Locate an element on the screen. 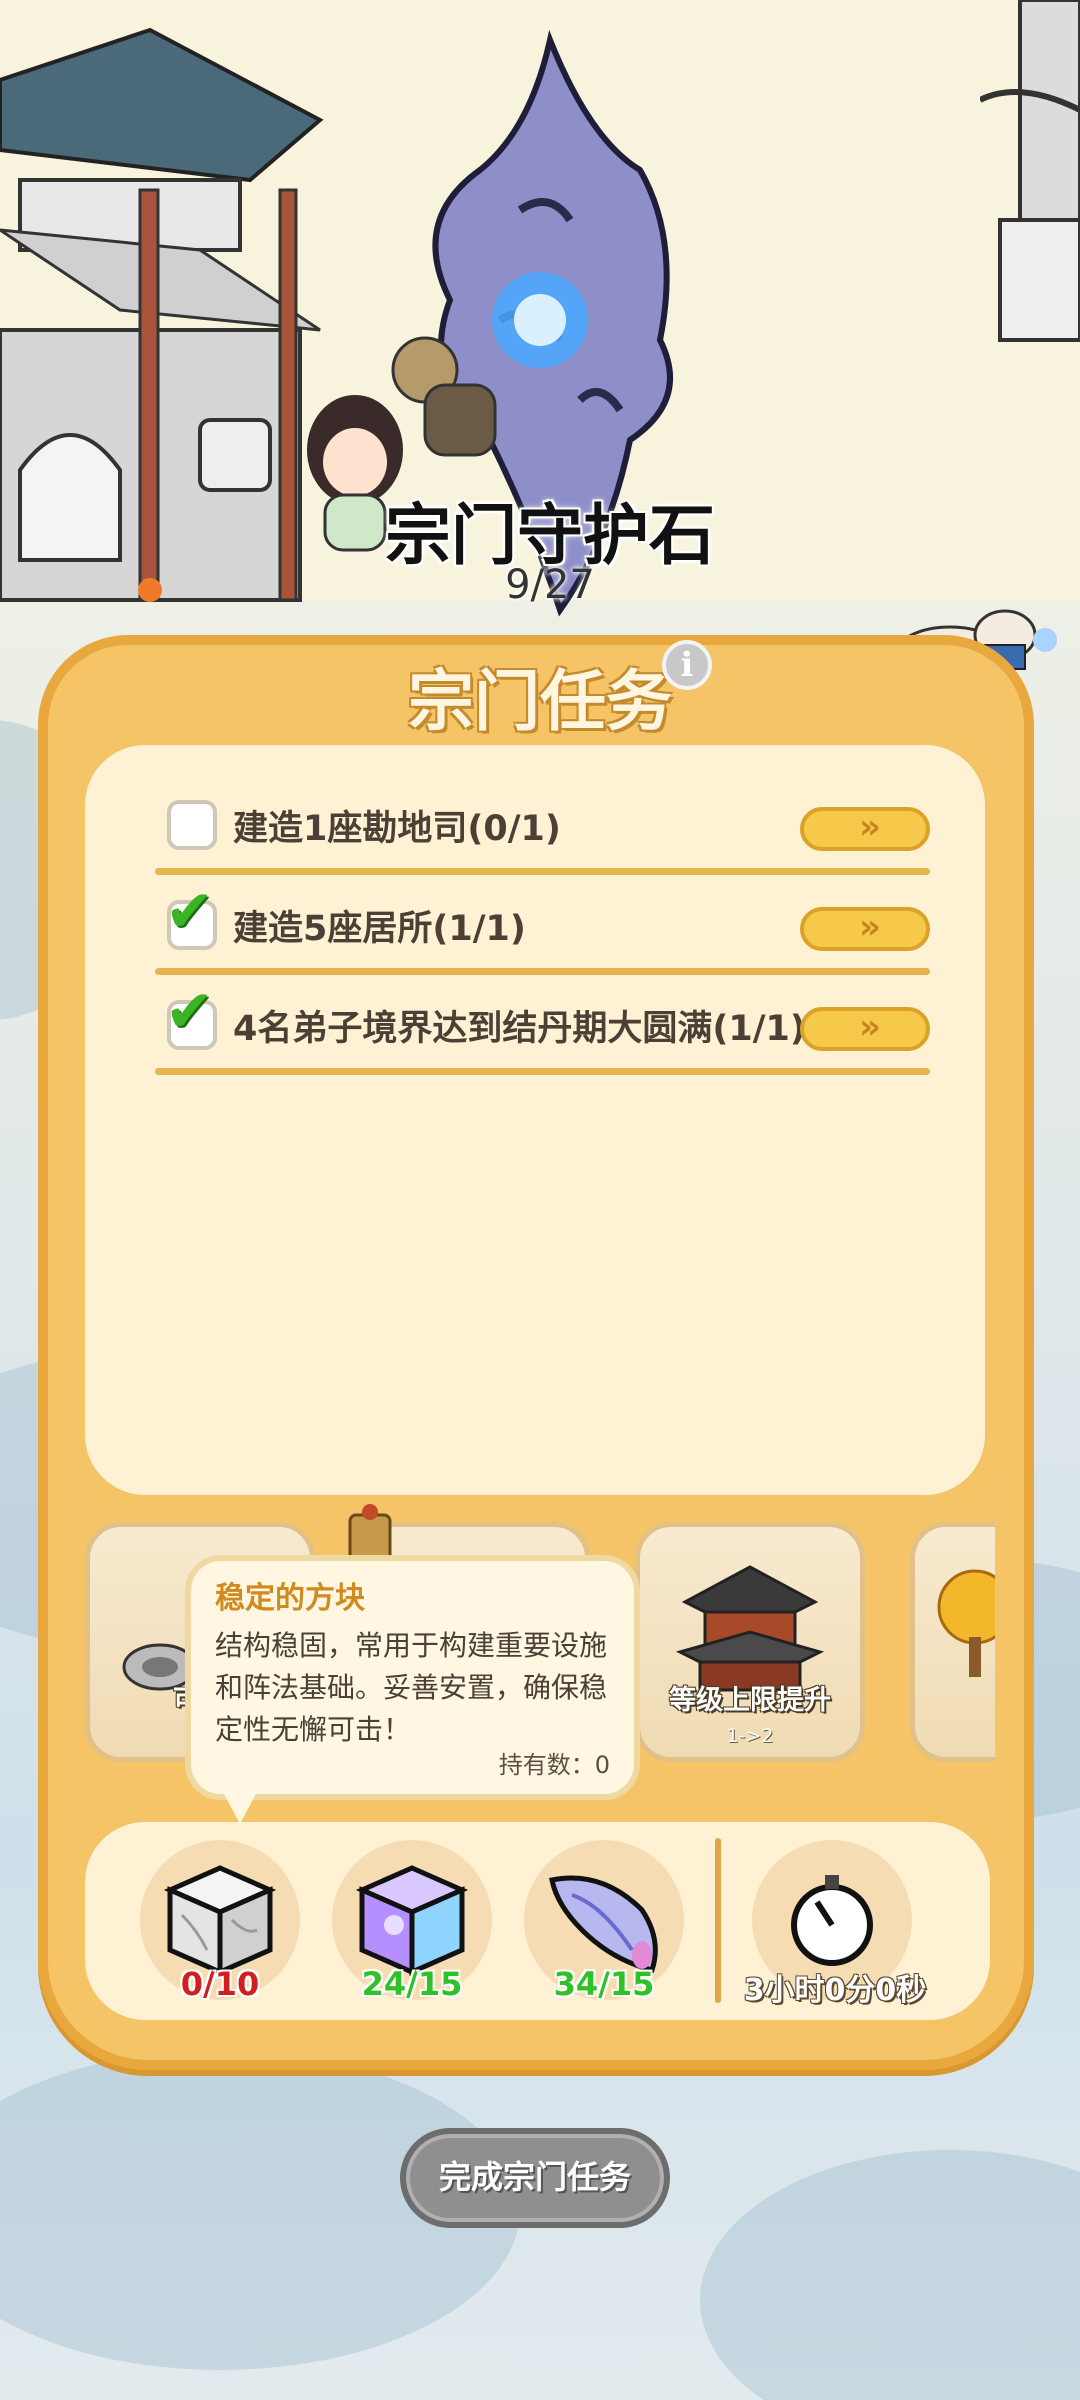 The height and width of the screenshot is (2400, 1080). tooltip-holding-count: 持有数：0 is located at coordinates (554, 1765).